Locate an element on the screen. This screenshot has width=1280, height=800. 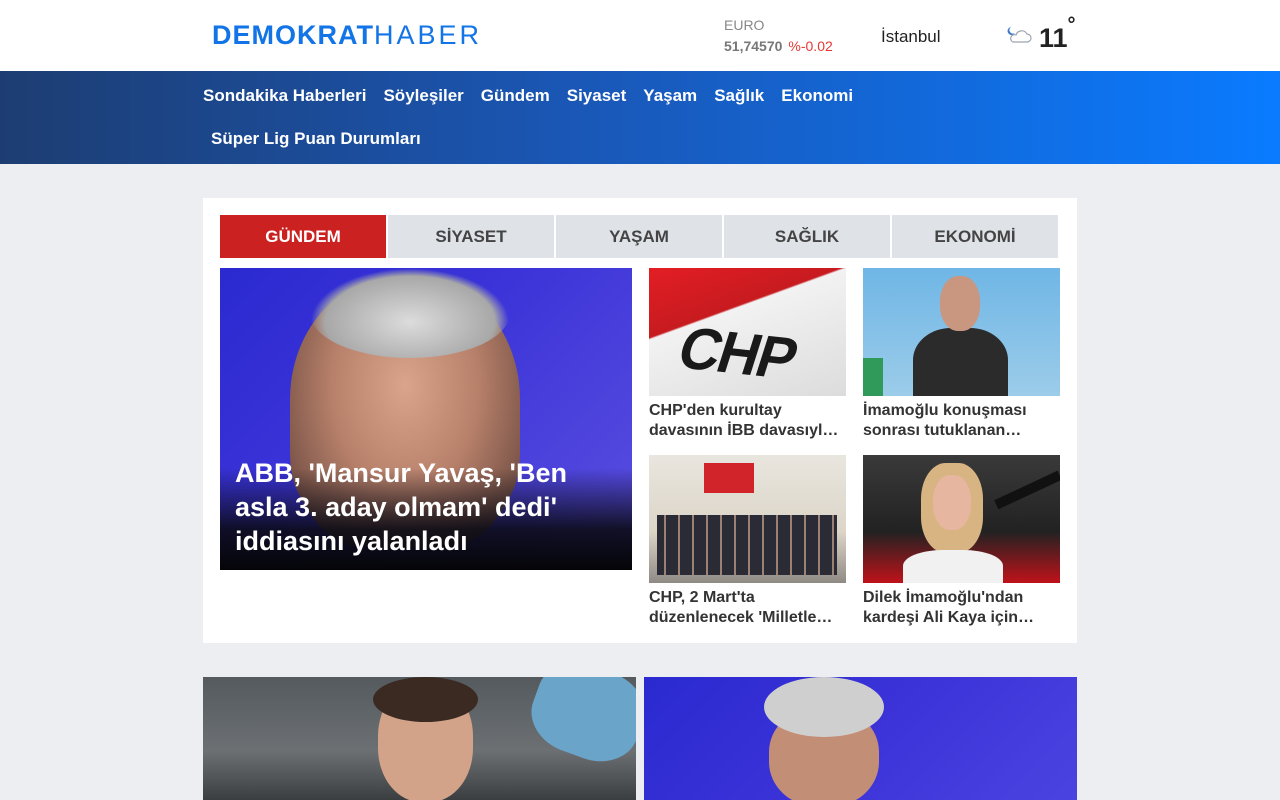
nav-row-secondary: Süper Lig Puan Durumları is located at coordinates (324, 139).